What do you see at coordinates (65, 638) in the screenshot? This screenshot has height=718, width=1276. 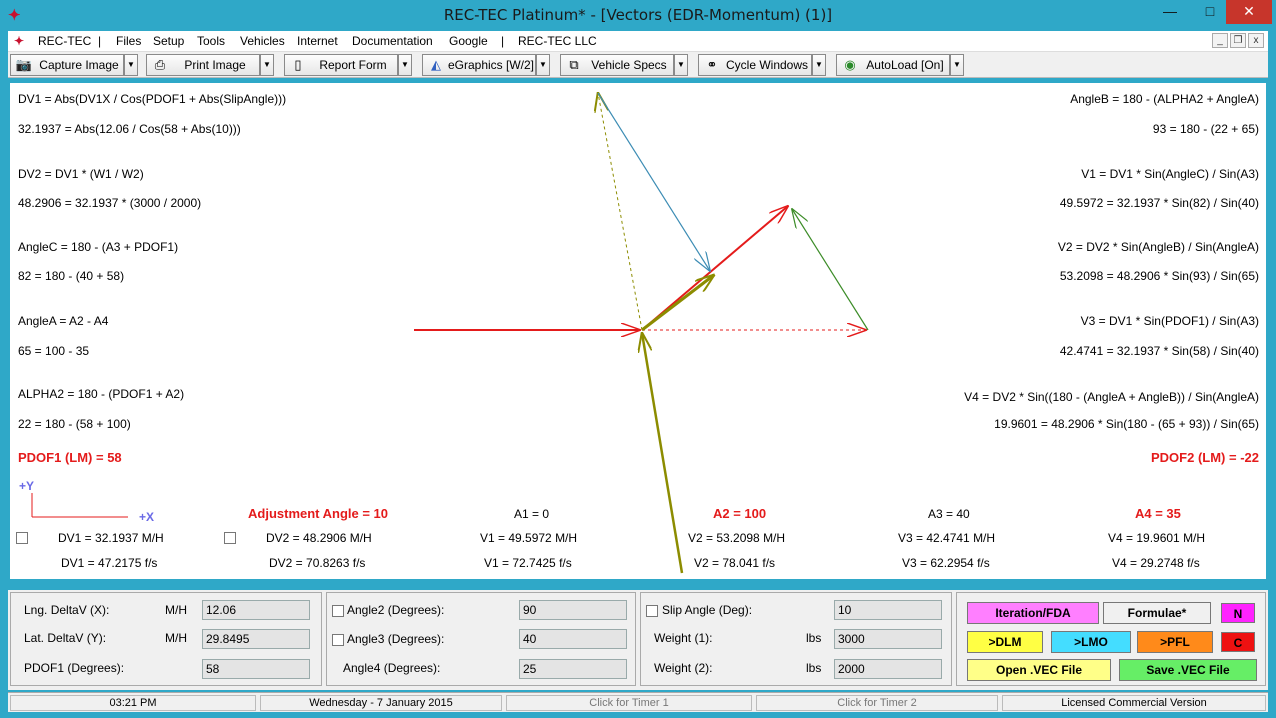 I see `lat-deltav-label: Lat. DeltaV (Y):` at bounding box center [65, 638].